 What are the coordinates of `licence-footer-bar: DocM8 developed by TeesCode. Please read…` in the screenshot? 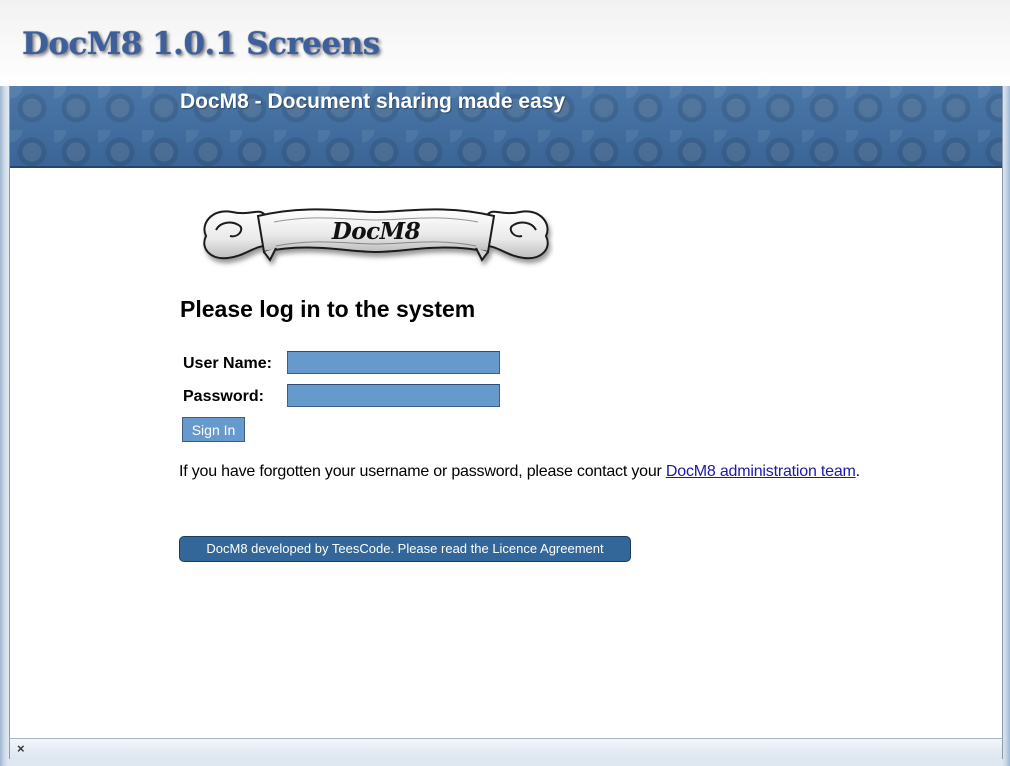 It's located at (405, 549).